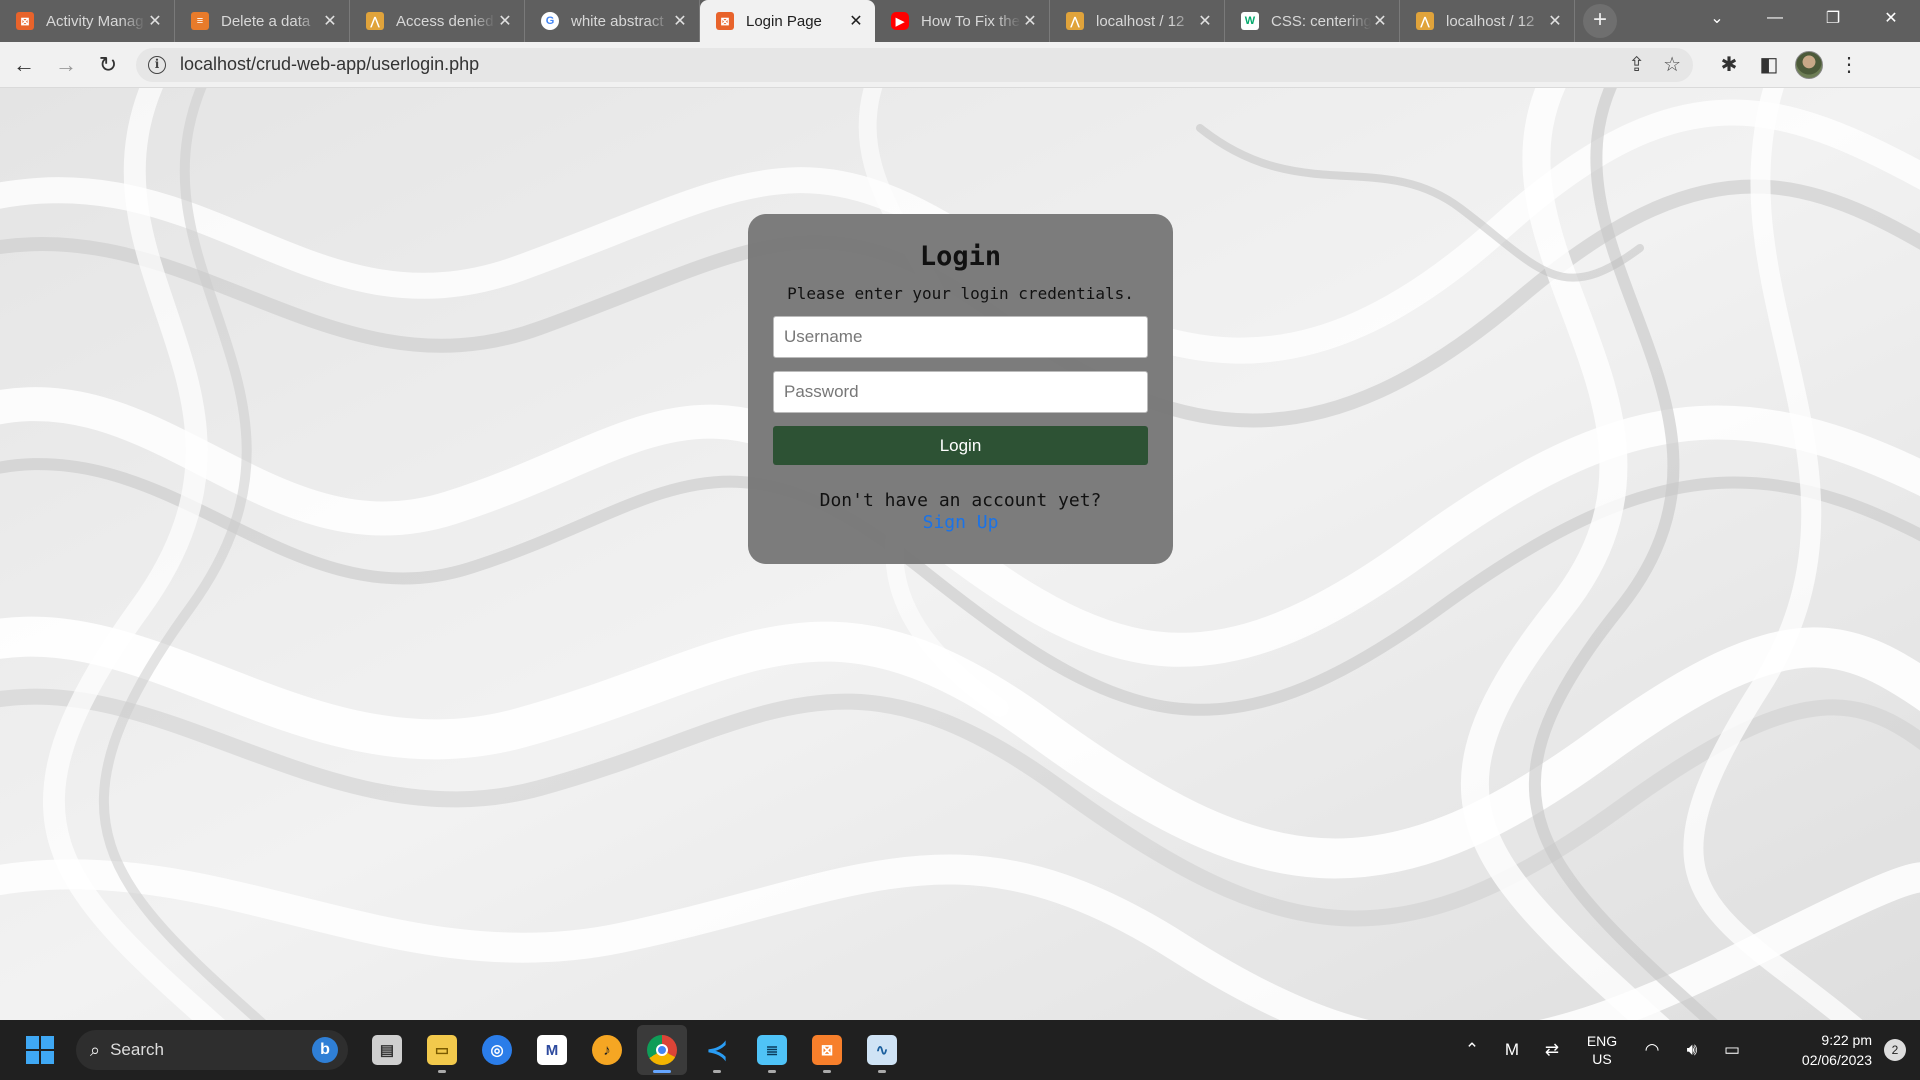 This screenshot has height=1080, width=1920. What do you see at coordinates (960, 500) in the screenshot?
I see `no-account-text: Don't have an account yet?` at bounding box center [960, 500].